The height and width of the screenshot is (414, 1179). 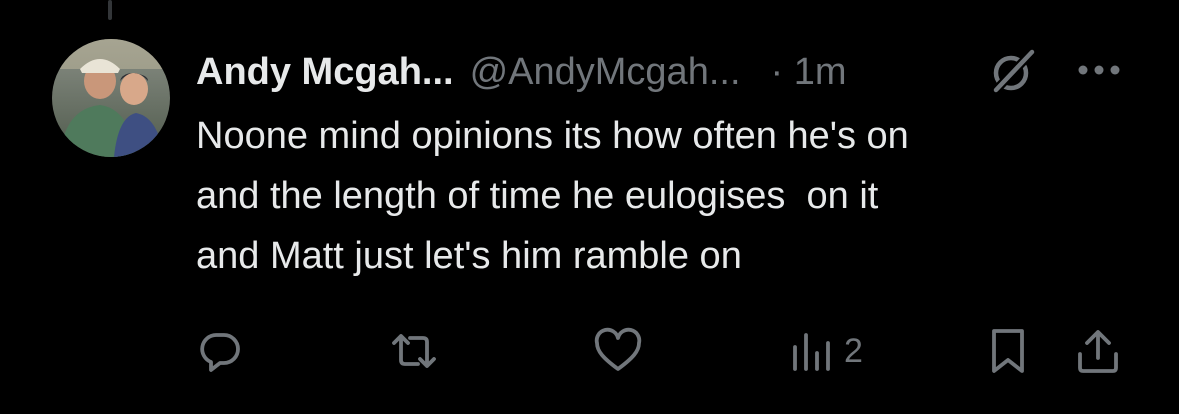 I want to click on timestamp: · 1m, so click(x=809, y=72).